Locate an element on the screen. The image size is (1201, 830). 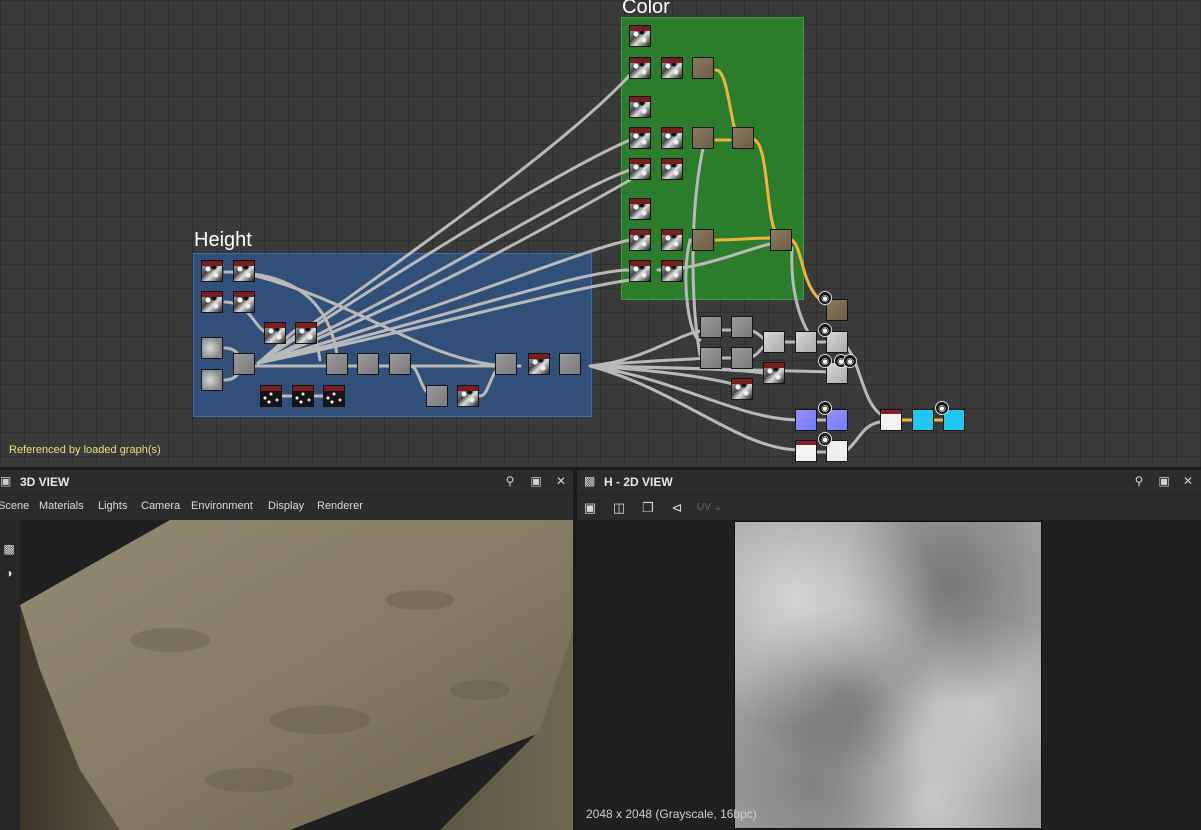
menu-camera: Camera is located at coordinates (160, 506).